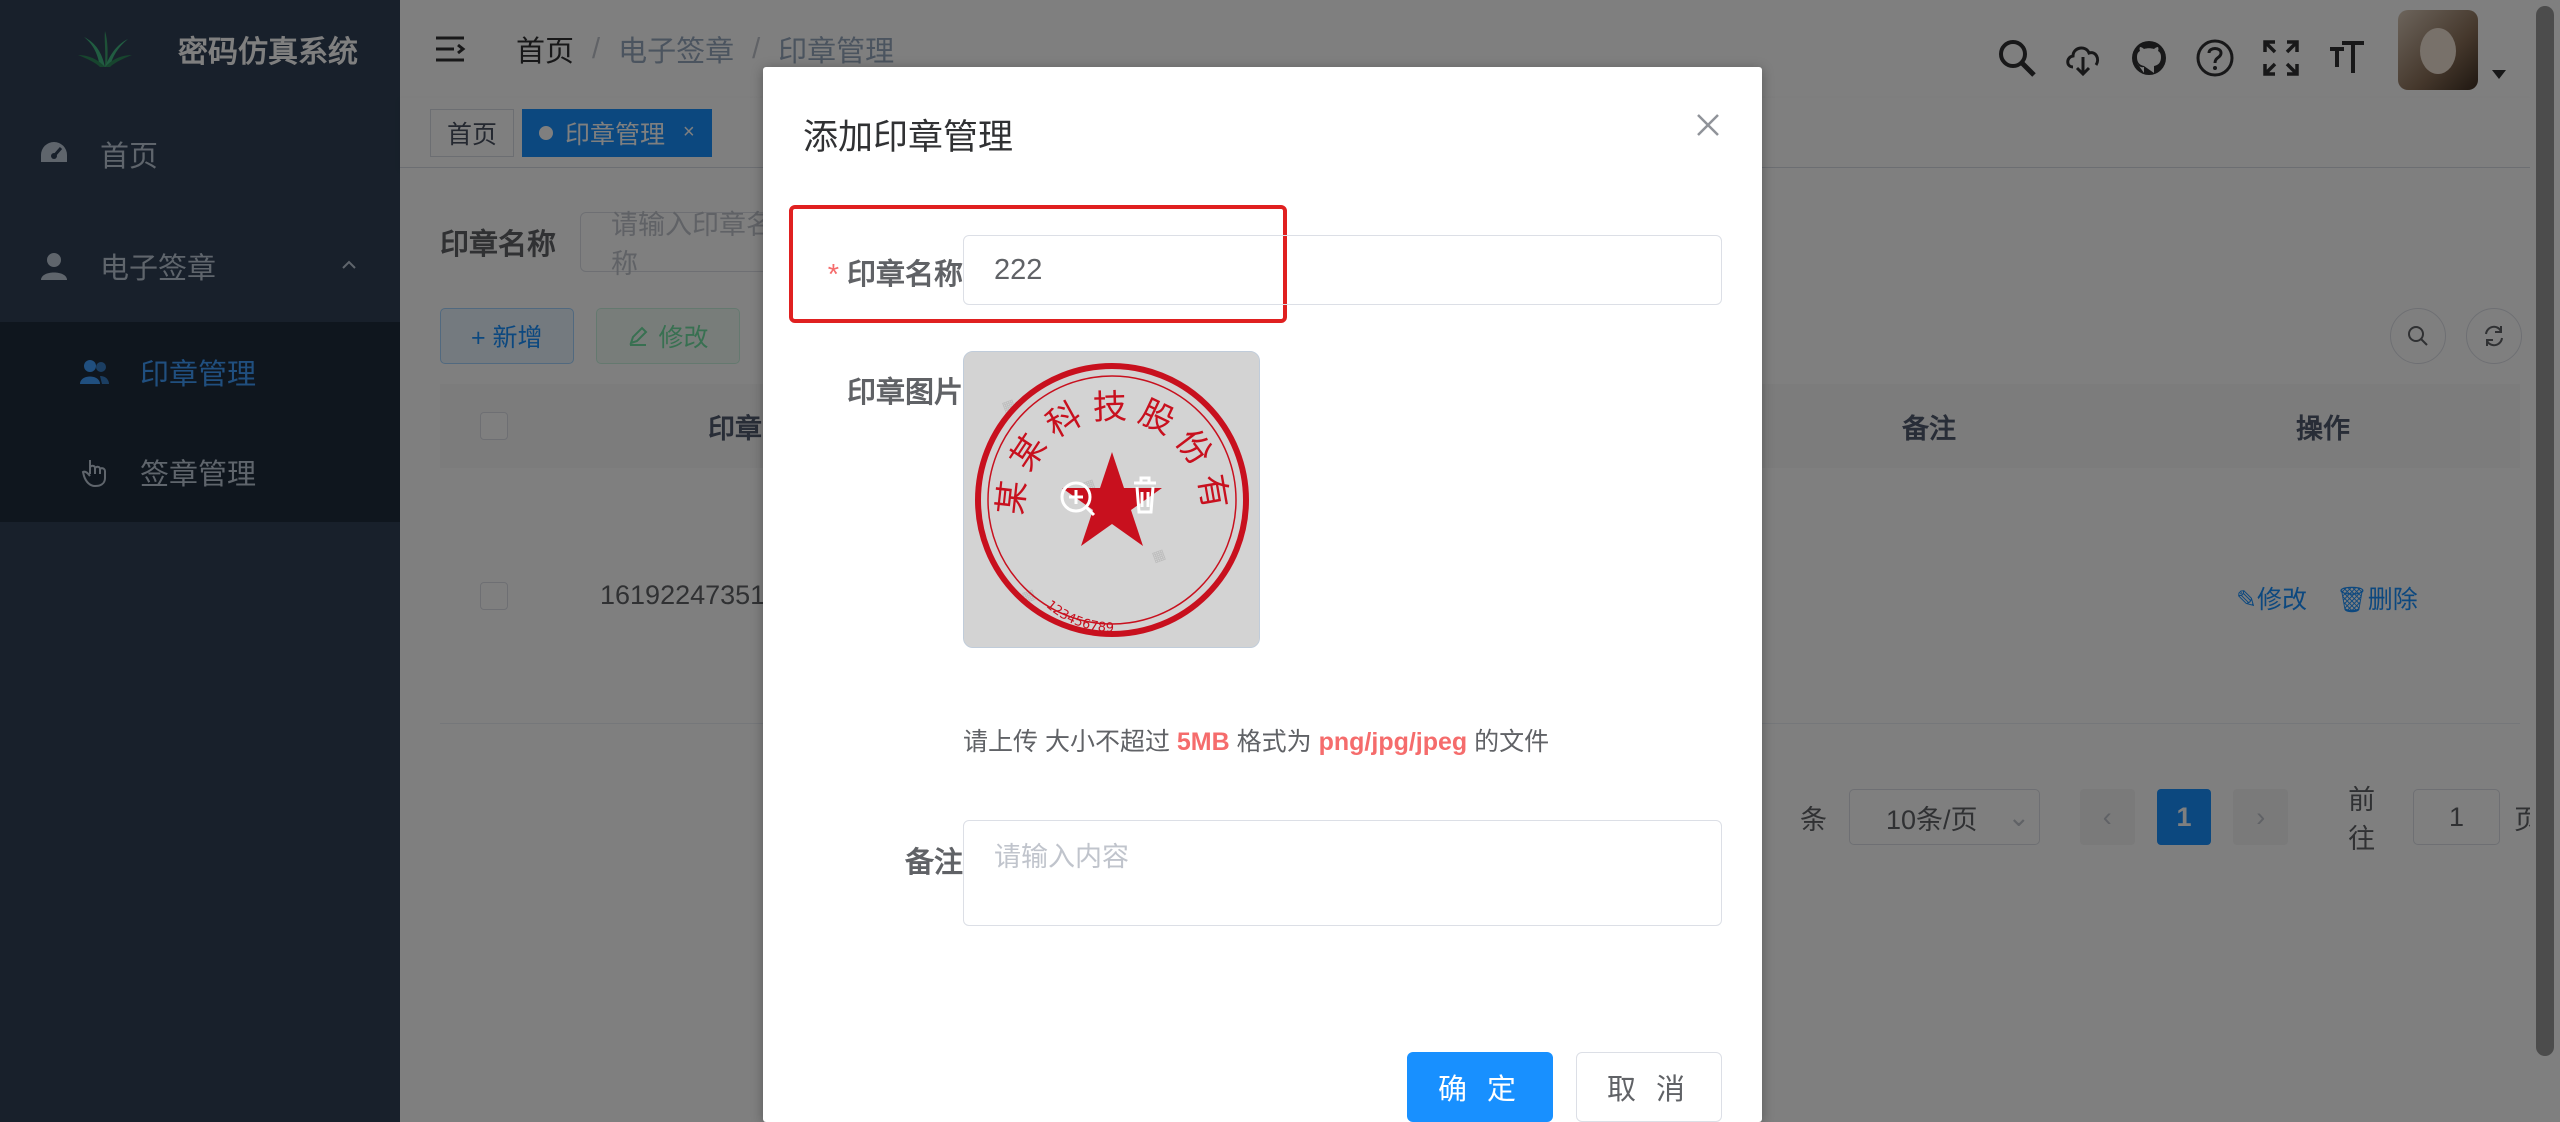 Image resolution: width=2560 pixels, height=1122 pixels. What do you see at coordinates (1480, 1087) in the screenshot?
I see `confirm-button: 确 定` at bounding box center [1480, 1087].